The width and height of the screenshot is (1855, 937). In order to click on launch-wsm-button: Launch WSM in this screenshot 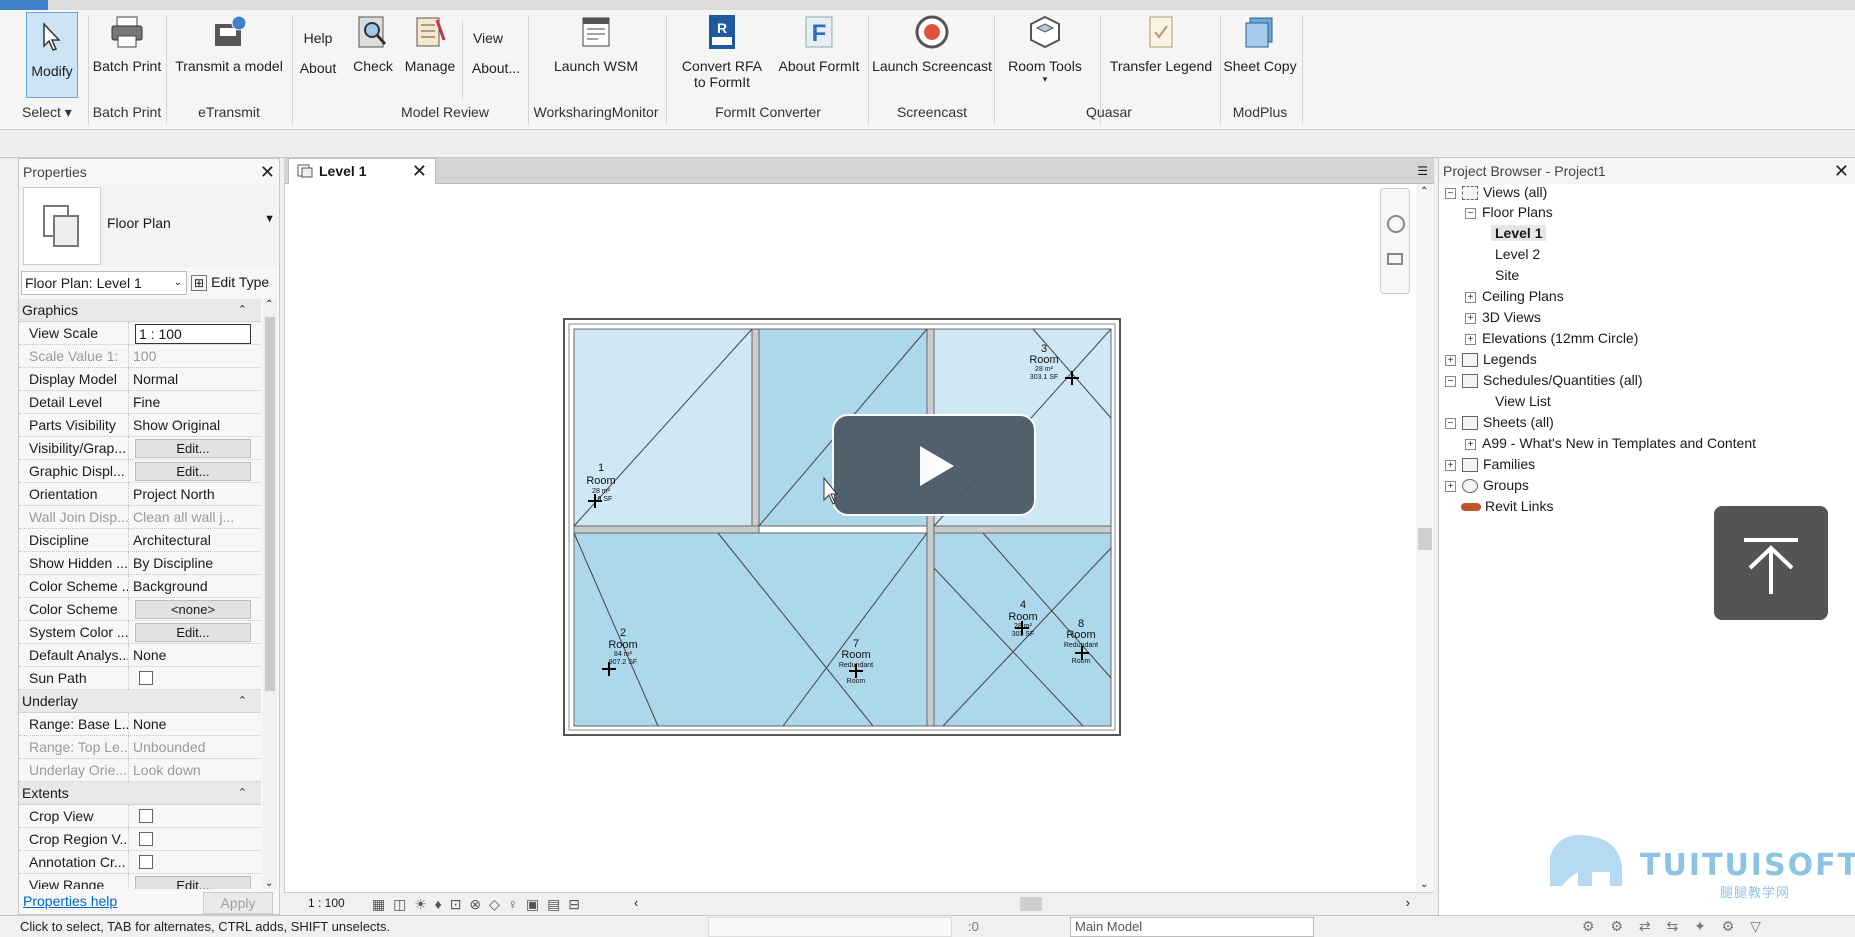, I will do `click(596, 43)`.